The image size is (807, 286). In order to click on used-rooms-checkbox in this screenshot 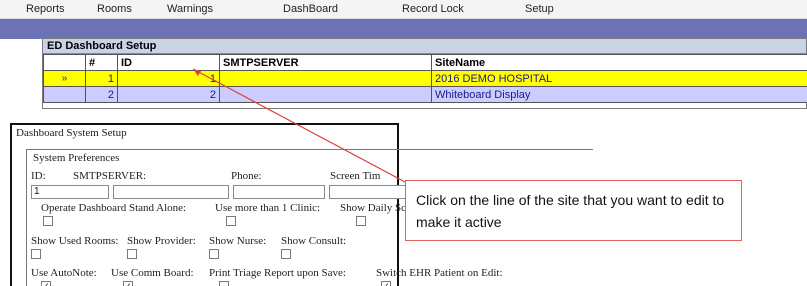, I will do `click(36, 254)`.